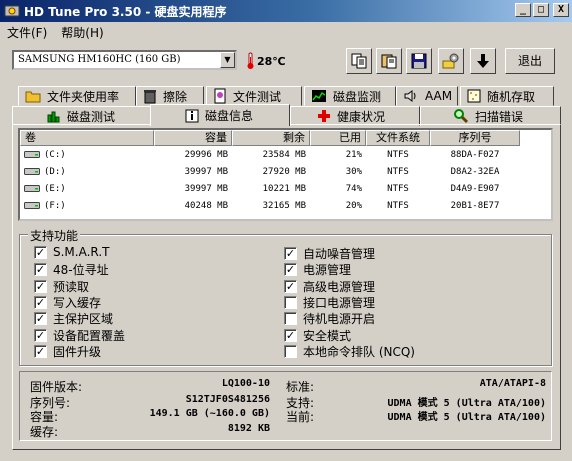  I want to click on download-button, so click(483, 61).